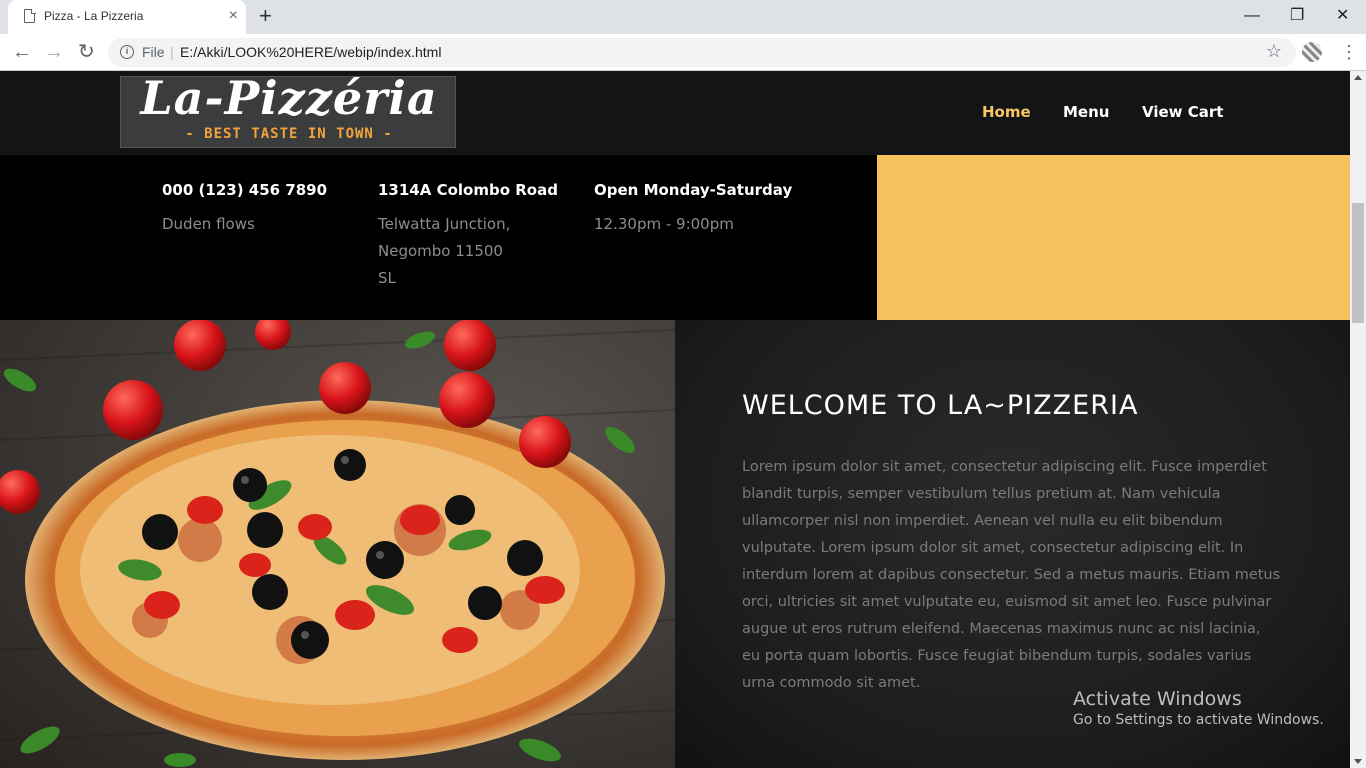 This screenshot has width=1366, height=768. I want to click on bookmark-star-icon: ☆, so click(1274, 51).